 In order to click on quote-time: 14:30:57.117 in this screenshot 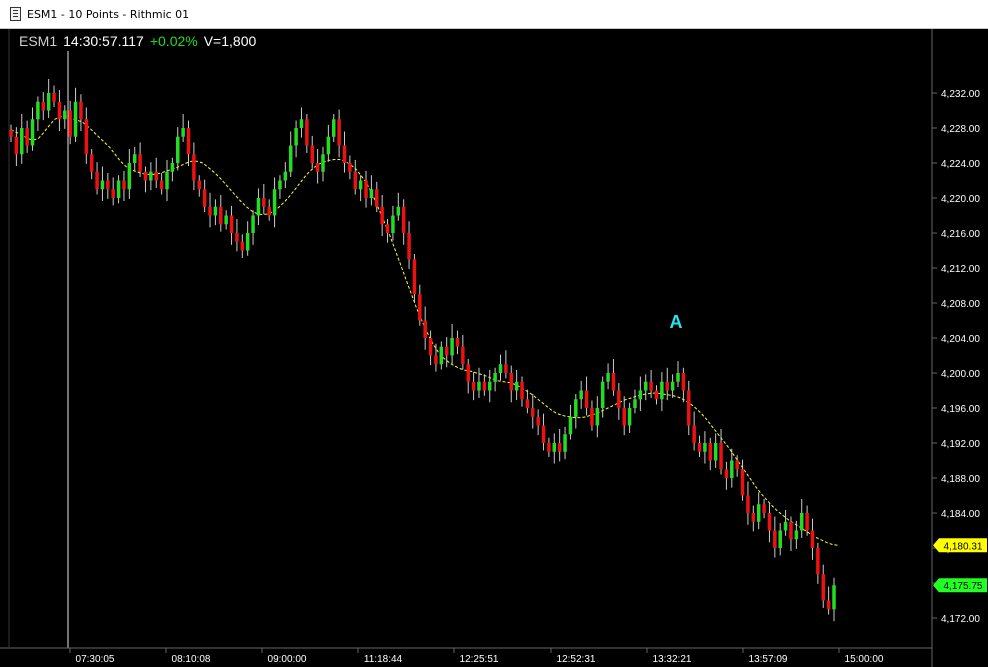, I will do `click(103, 41)`.